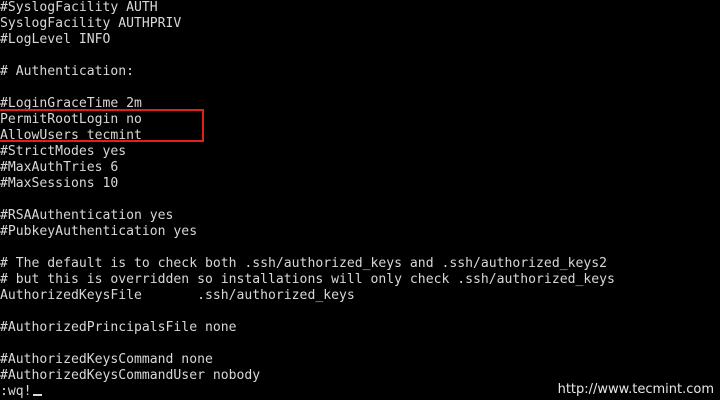 The height and width of the screenshot is (400, 720). Describe the element at coordinates (63, 151) in the screenshot. I see `config-line: #StrictModes yes` at that location.